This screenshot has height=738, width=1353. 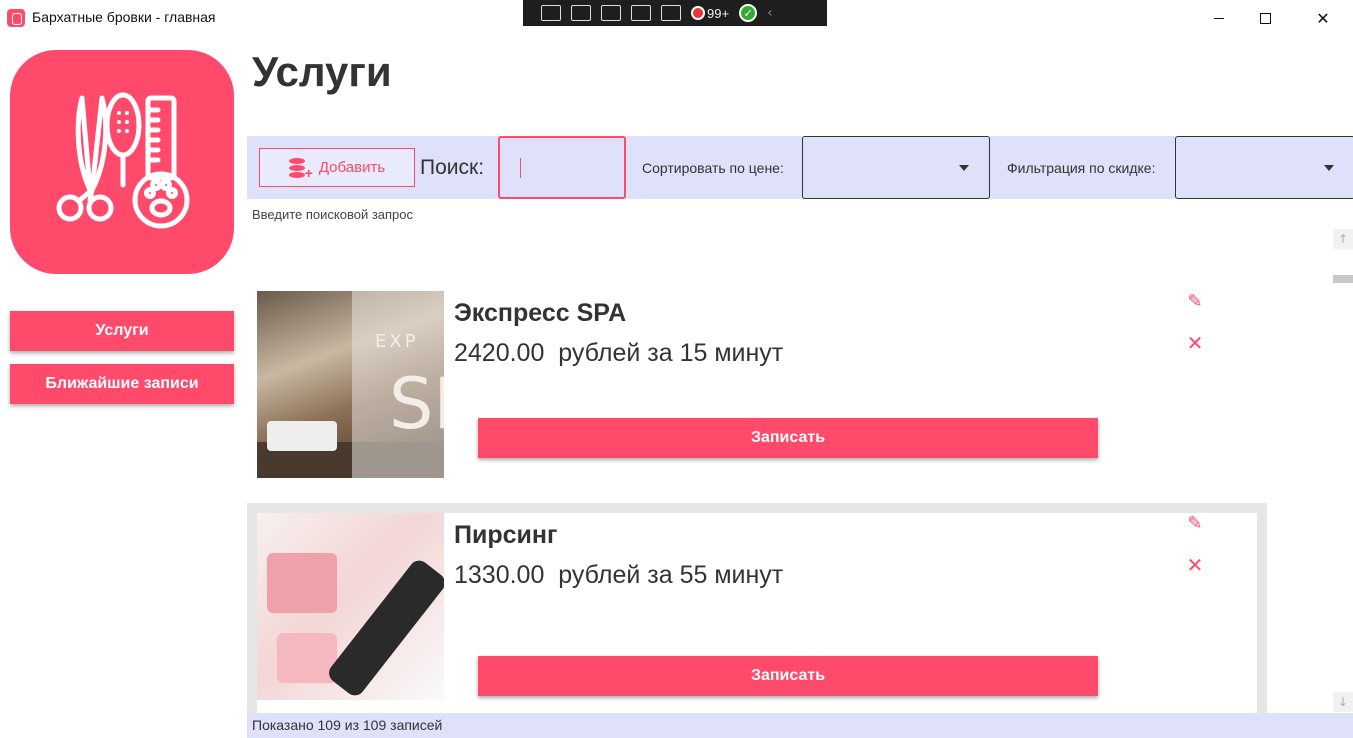 What do you see at coordinates (800, 725) in the screenshot?
I see `records-count-status: Показано 109 из 109 записей` at bounding box center [800, 725].